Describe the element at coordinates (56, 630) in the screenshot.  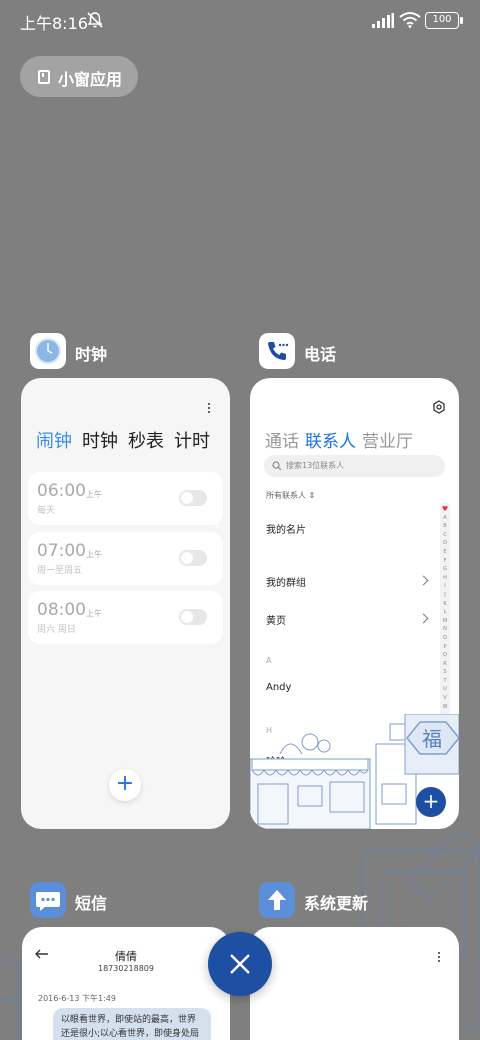
I see `alarm-repeat: 周六 周日` at that location.